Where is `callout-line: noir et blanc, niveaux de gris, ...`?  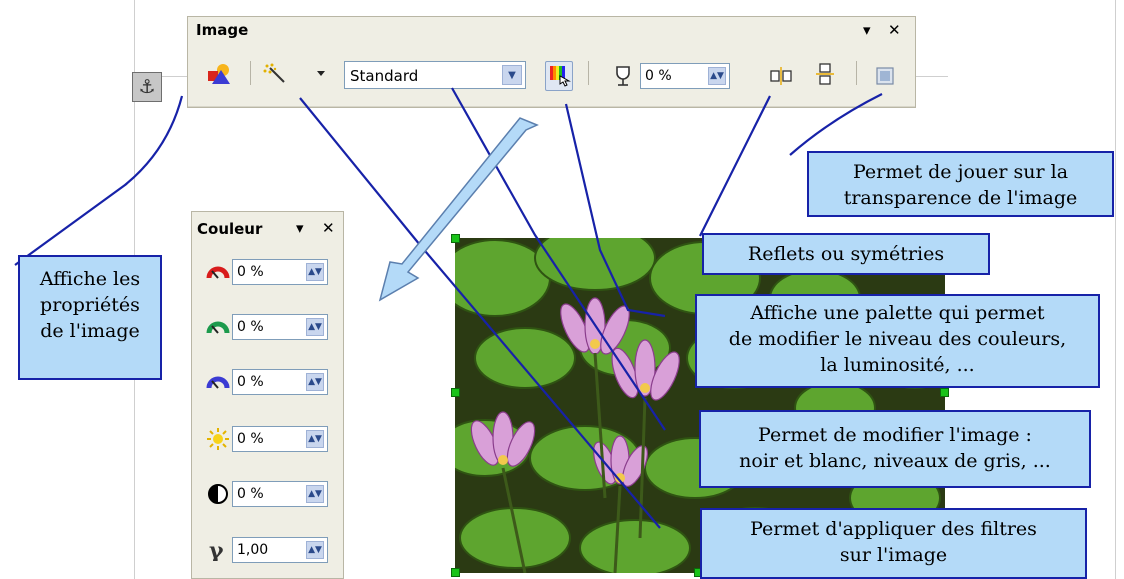
callout-line: noir et blanc, niveaux de gris, ... is located at coordinates (895, 461).